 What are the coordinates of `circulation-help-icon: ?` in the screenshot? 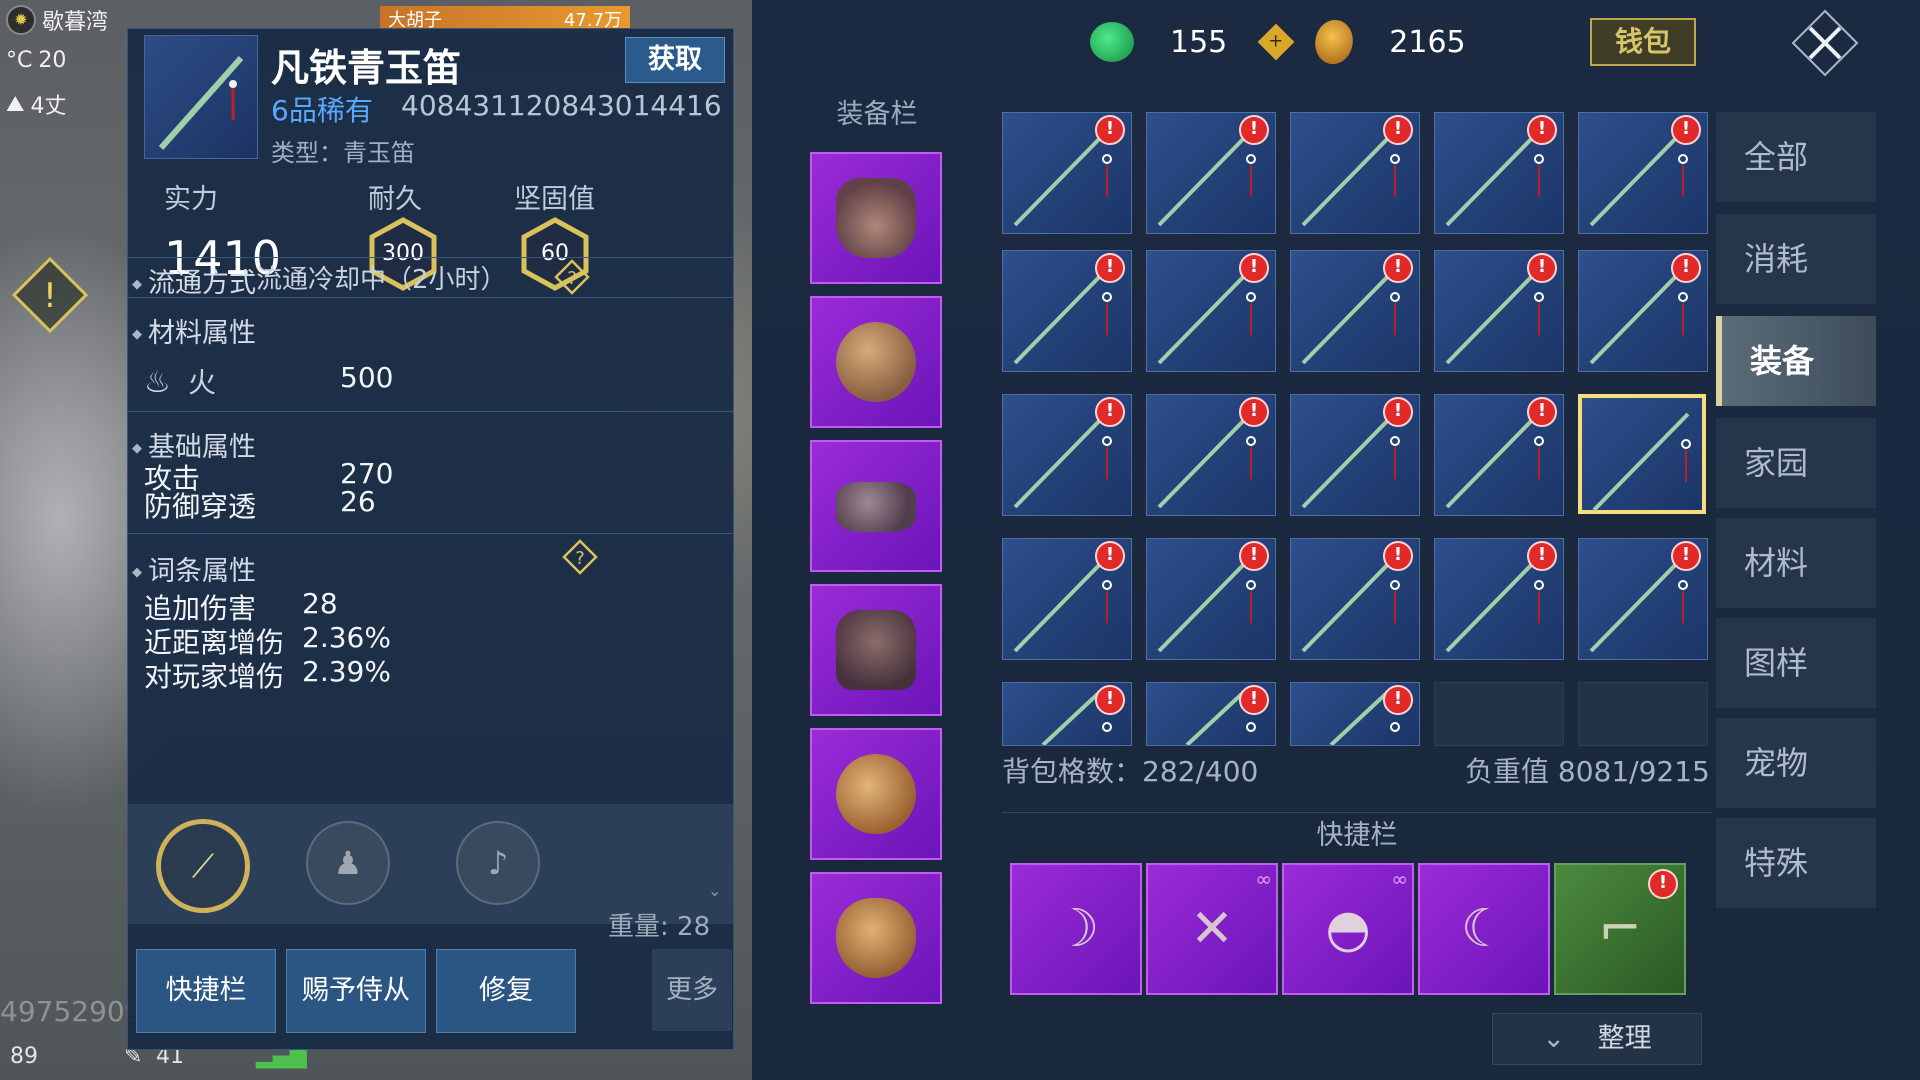 It's located at (572, 277).